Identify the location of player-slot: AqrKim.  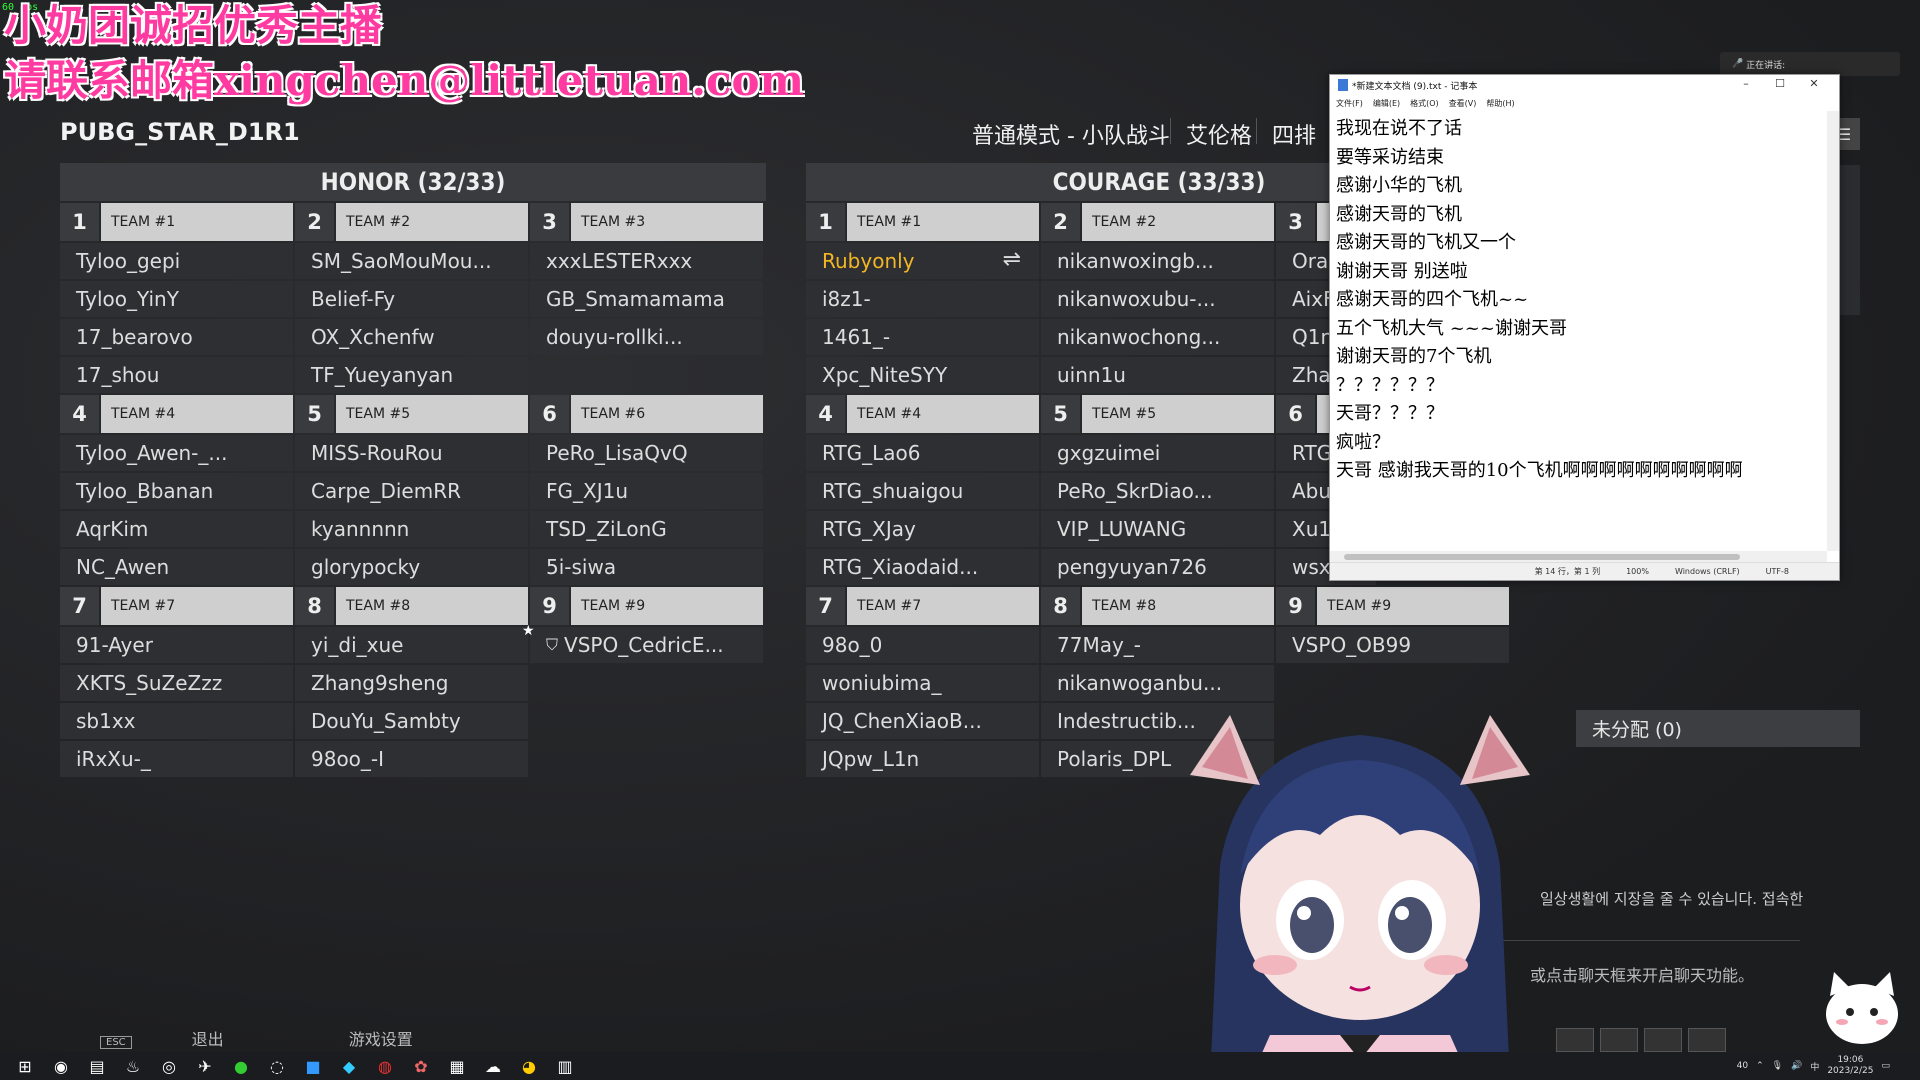
(176, 529).